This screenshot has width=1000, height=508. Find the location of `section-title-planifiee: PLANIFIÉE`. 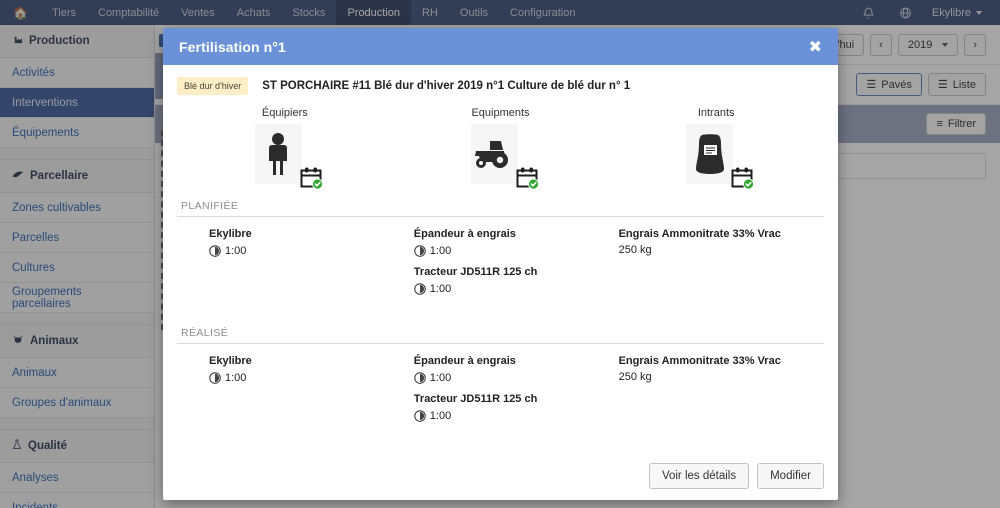

section-title-planifiee: PLANIFIÉE is located at coordinates (500, 205).